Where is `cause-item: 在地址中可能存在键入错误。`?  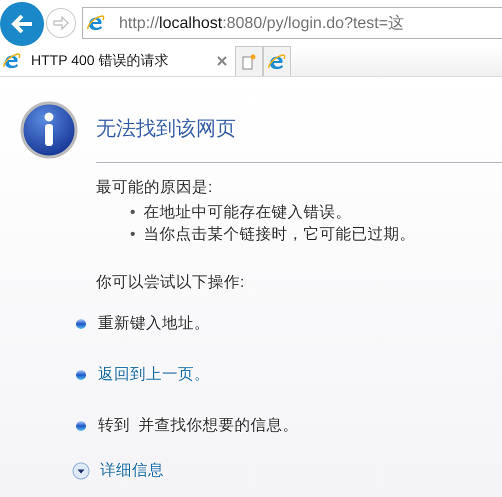
cause-item: 在地址中可能存在键入错误。 is located at coordinates (247, 213).